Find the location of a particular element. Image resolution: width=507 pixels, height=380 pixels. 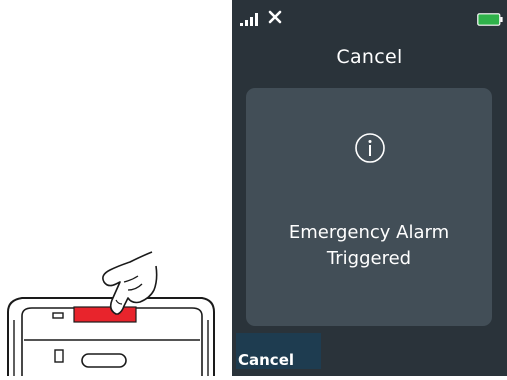

info-circle-icon is located at coordinates (370, 148).